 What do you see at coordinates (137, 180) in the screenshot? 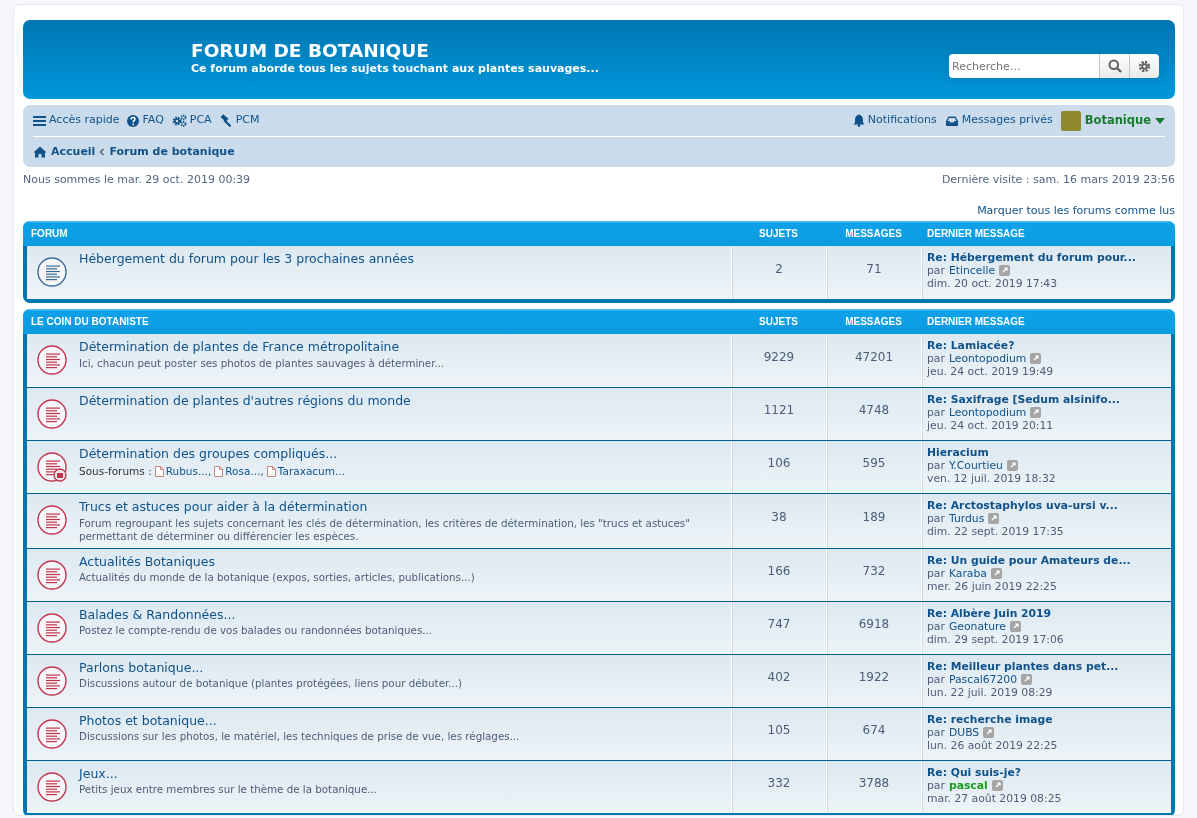
I see `current-time: Nous sommes le mar. 29 oct. 2019 00:39` at bounding box center [137, 180].